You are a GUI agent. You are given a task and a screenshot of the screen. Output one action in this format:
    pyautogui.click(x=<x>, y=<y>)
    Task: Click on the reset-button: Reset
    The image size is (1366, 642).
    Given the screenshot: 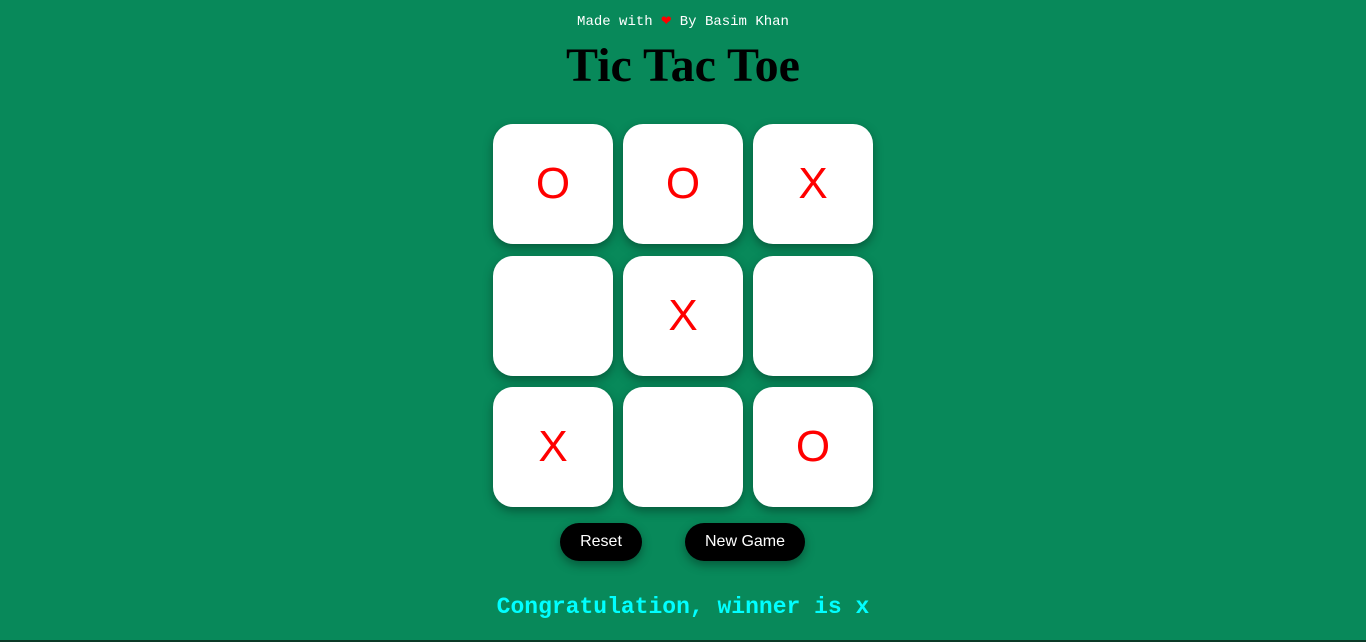 What is the action you would take?
    pyautogui.click(x=601, y=542)
    